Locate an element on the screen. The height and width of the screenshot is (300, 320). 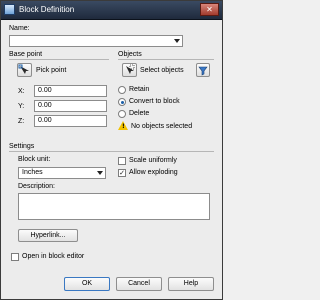
window-title: Block Definition is located at coordinates (47, 9).